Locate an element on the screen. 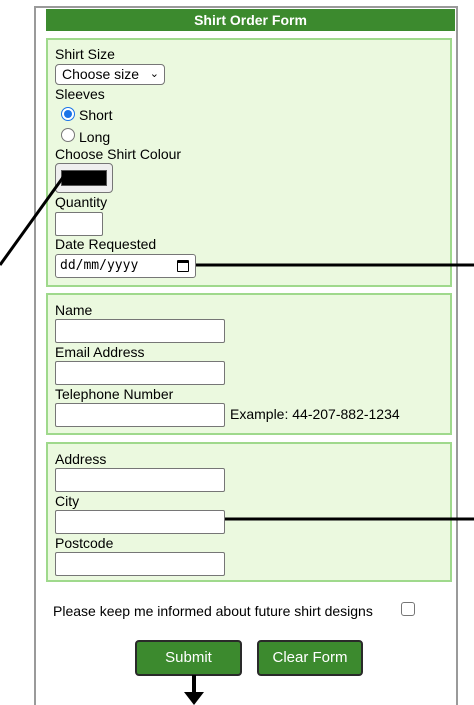 This screenshot has height=705, width=474. down-arrow-icon is located at coordinates (194, 698).